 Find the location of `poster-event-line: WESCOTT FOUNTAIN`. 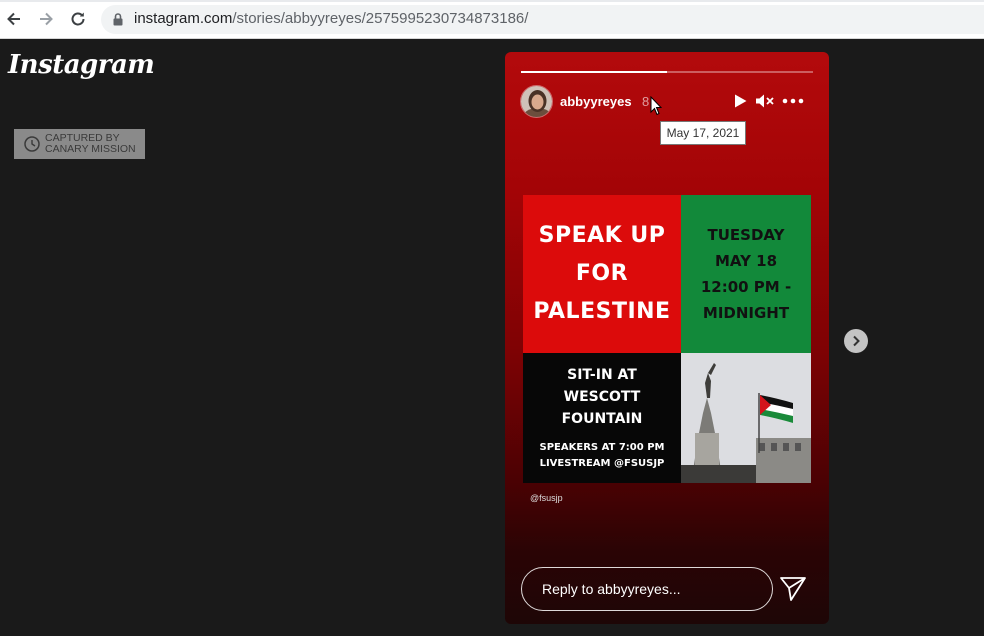

poster-event-line: WESCOTT FOUNTAIN is located at coordinates (602, 408).